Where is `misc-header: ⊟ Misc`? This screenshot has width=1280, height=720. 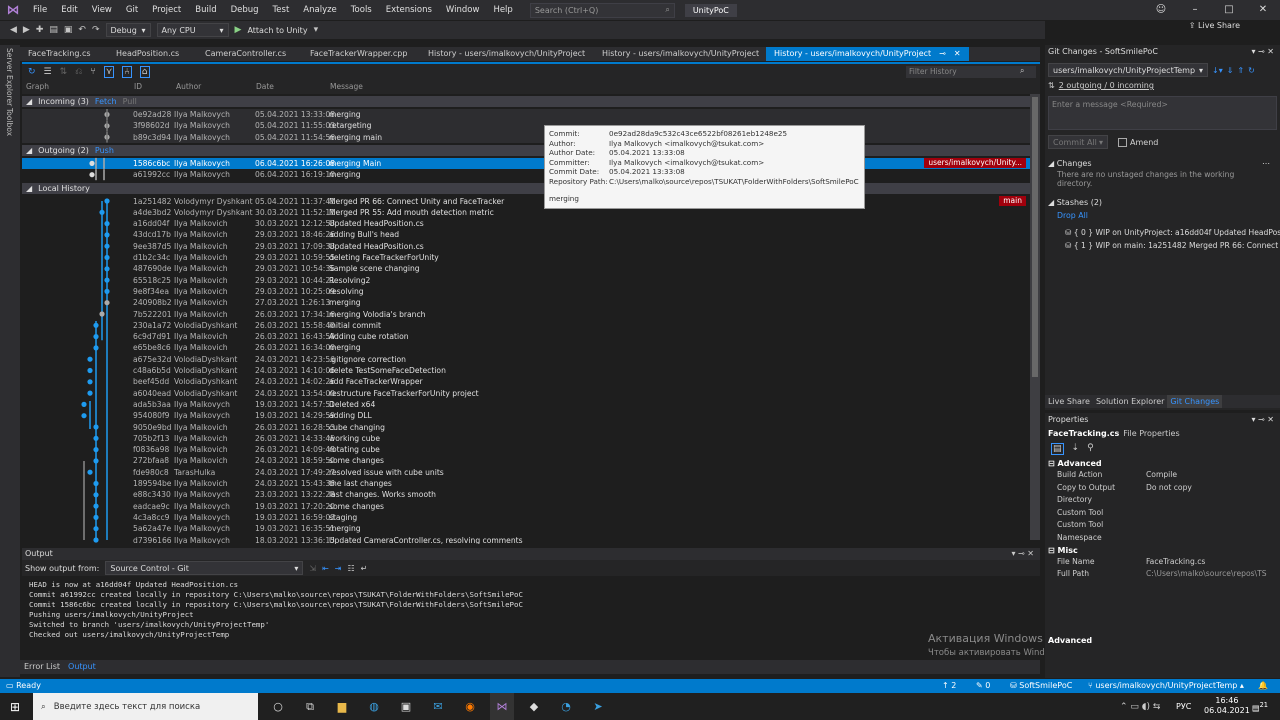
misc-header: ⊟ Misc is located at coordinates (1162, 550).